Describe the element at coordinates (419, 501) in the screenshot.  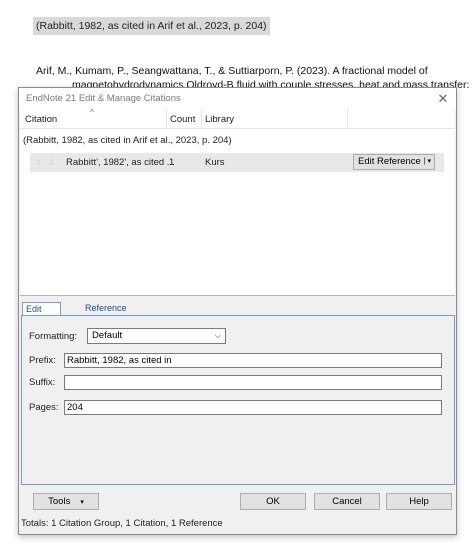
I see `help-button: Help` at that location.